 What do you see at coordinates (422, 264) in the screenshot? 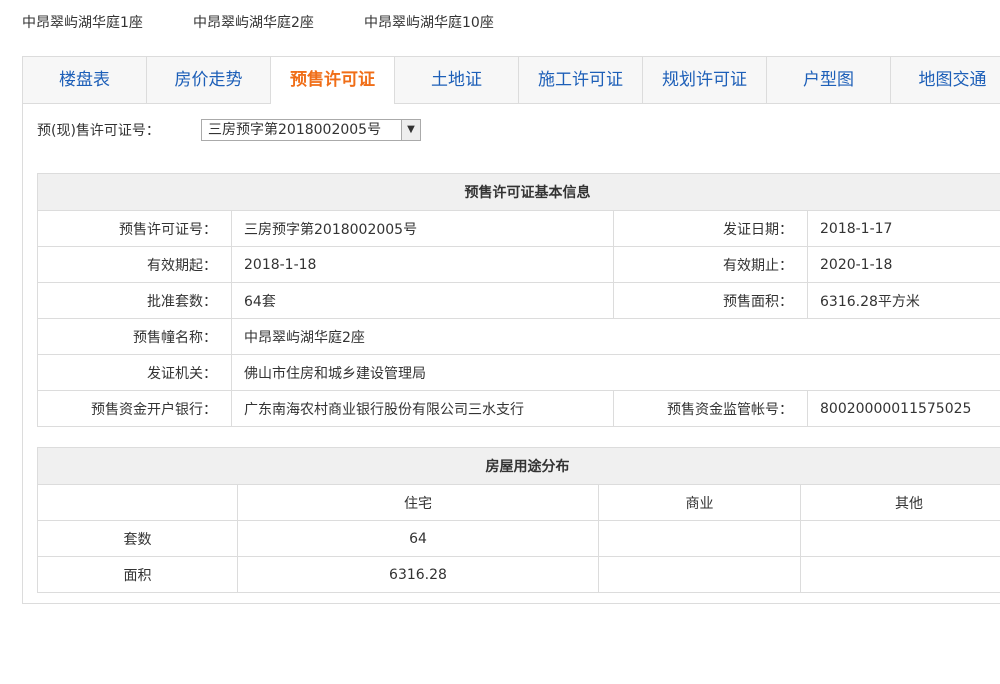
I see `valid-from-value: 2018-1-18` at bounding box center [422, 264].